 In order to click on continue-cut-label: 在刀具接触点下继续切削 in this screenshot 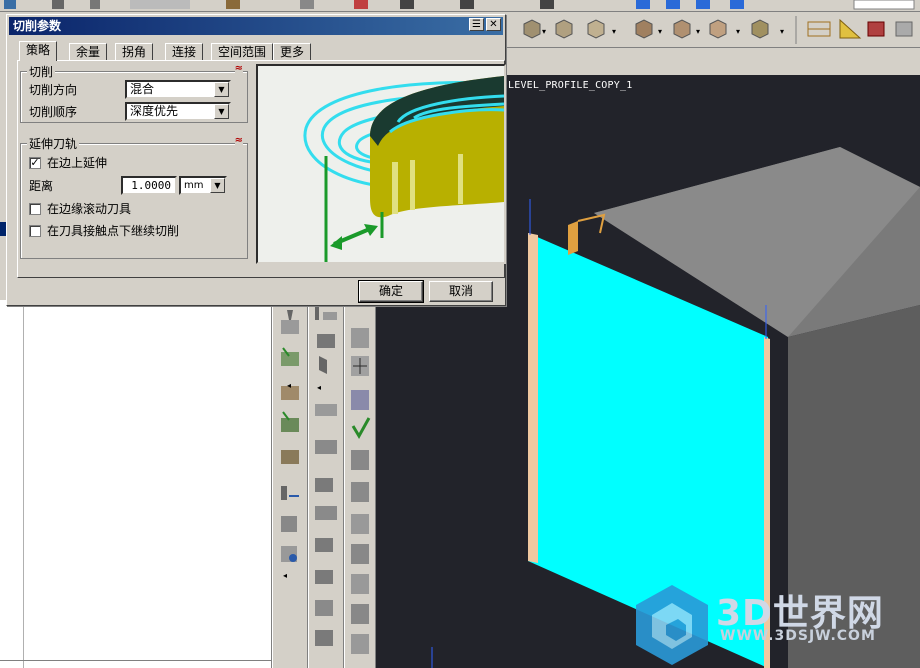, I will do `click(113, 231)`.